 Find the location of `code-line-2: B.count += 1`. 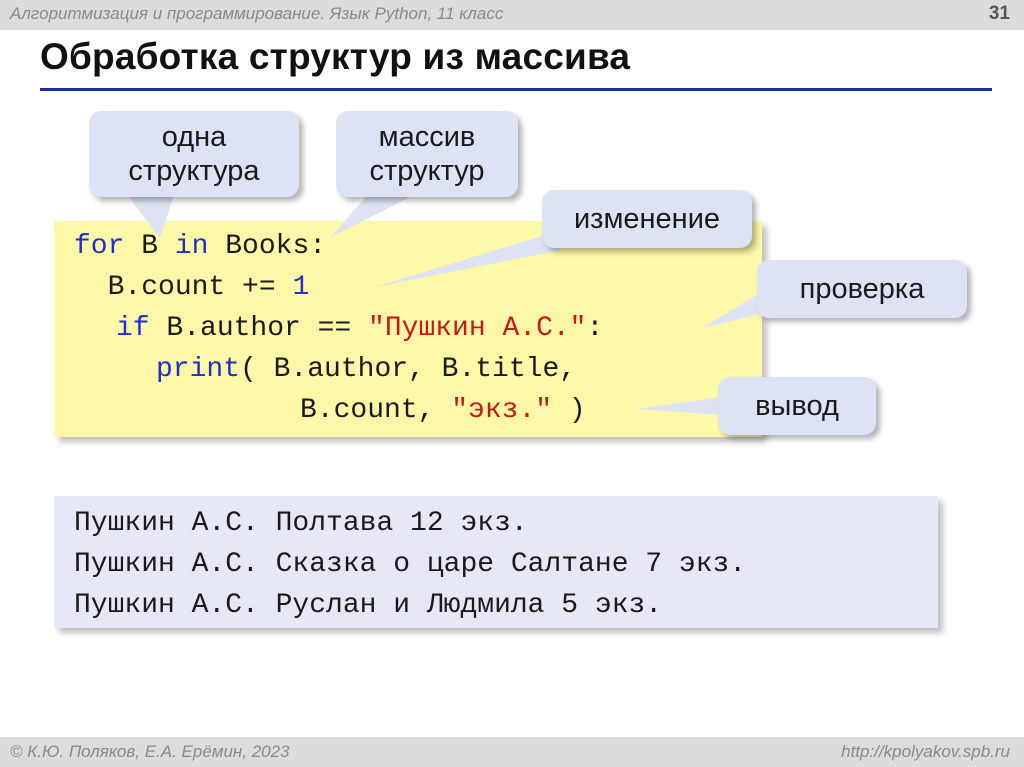

code-line-2: B.count += 1 is located at coordinates (192, 288).